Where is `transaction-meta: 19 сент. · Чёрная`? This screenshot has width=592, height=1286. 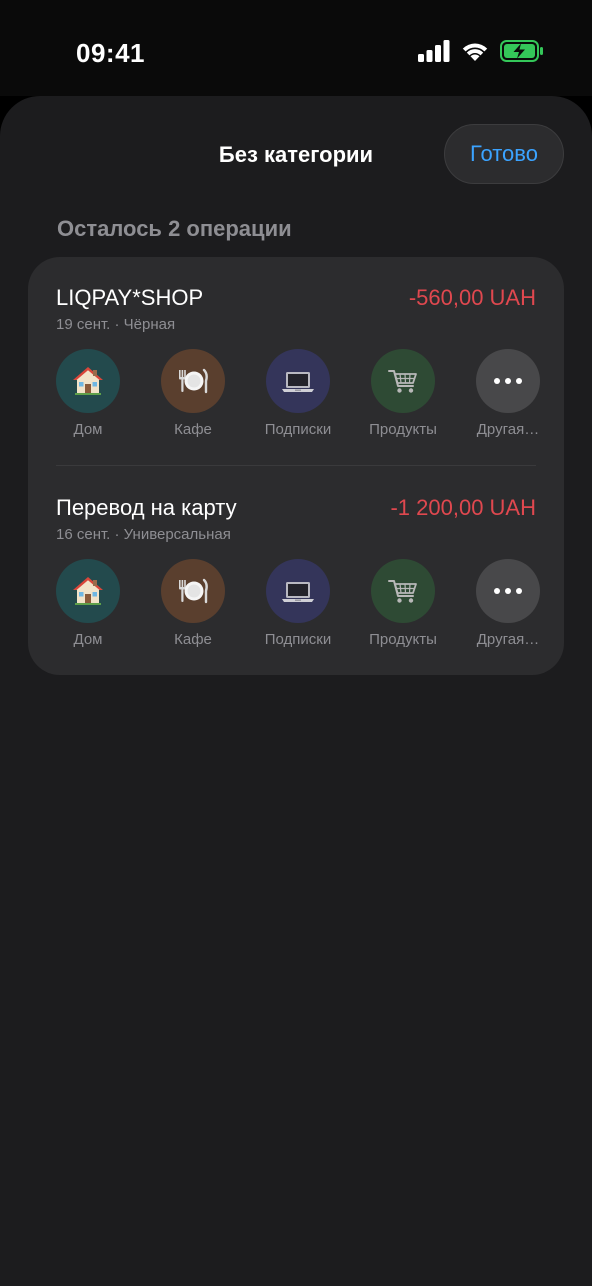
transaction-meta: 19 сент. · Чёрная is located at coordinates (116, 324).